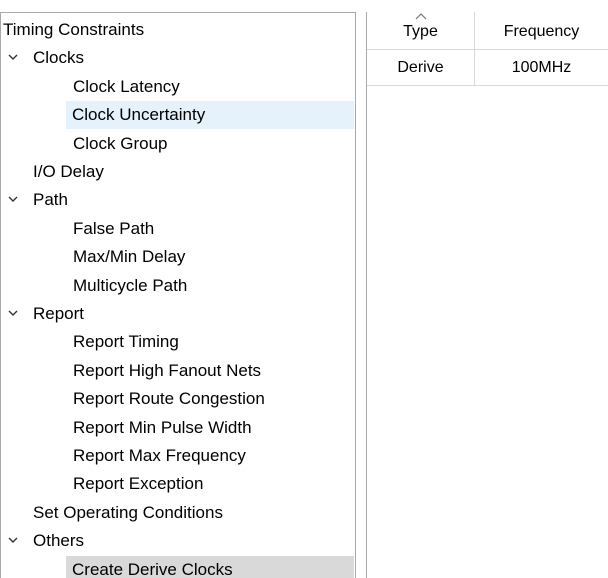 The width and height of the screenshot is (608, 578). I want to click on tree-item-others: Others, so click(178, 541).